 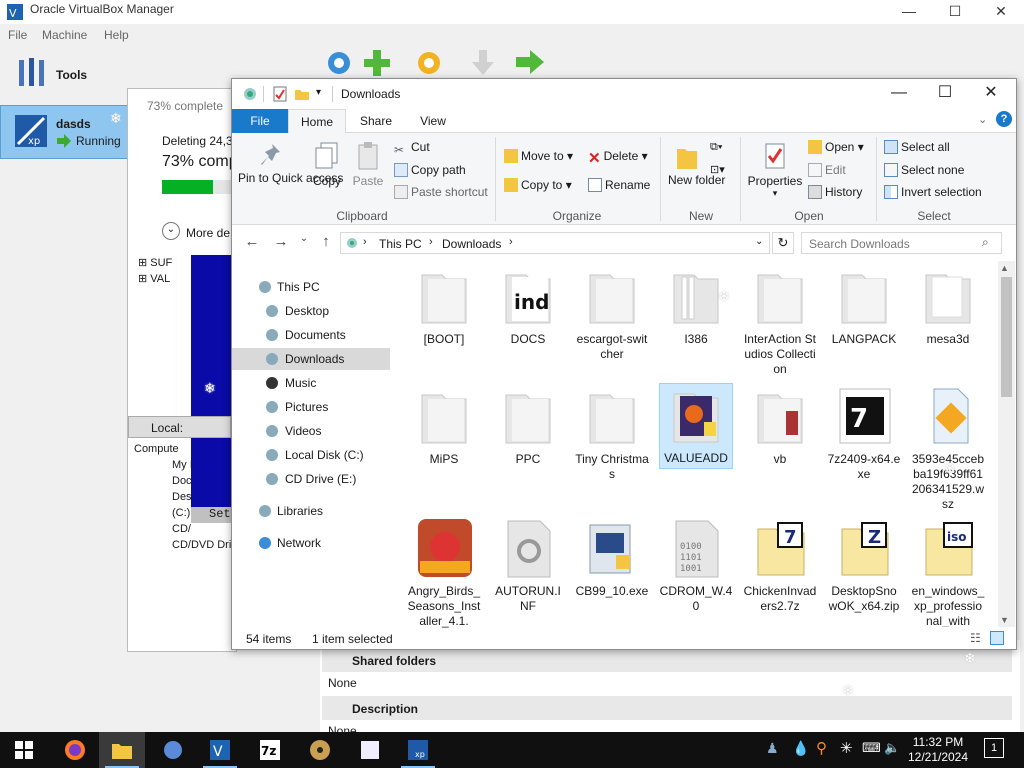 I want to click on copy-path-button: Copy path, so click(x=430, y=170).